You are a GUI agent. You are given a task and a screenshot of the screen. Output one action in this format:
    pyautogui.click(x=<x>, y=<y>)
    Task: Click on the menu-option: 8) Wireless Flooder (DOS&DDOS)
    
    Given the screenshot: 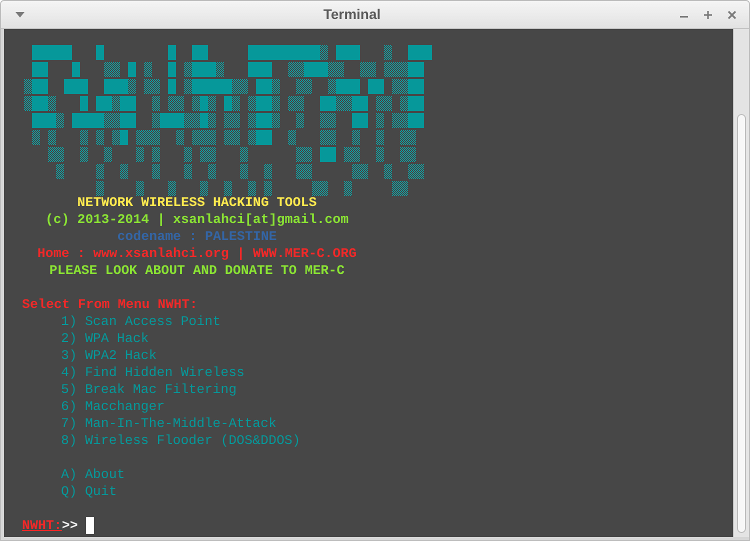 What is the action you would take?
    pyautogui.click(x=180, y=440)
    